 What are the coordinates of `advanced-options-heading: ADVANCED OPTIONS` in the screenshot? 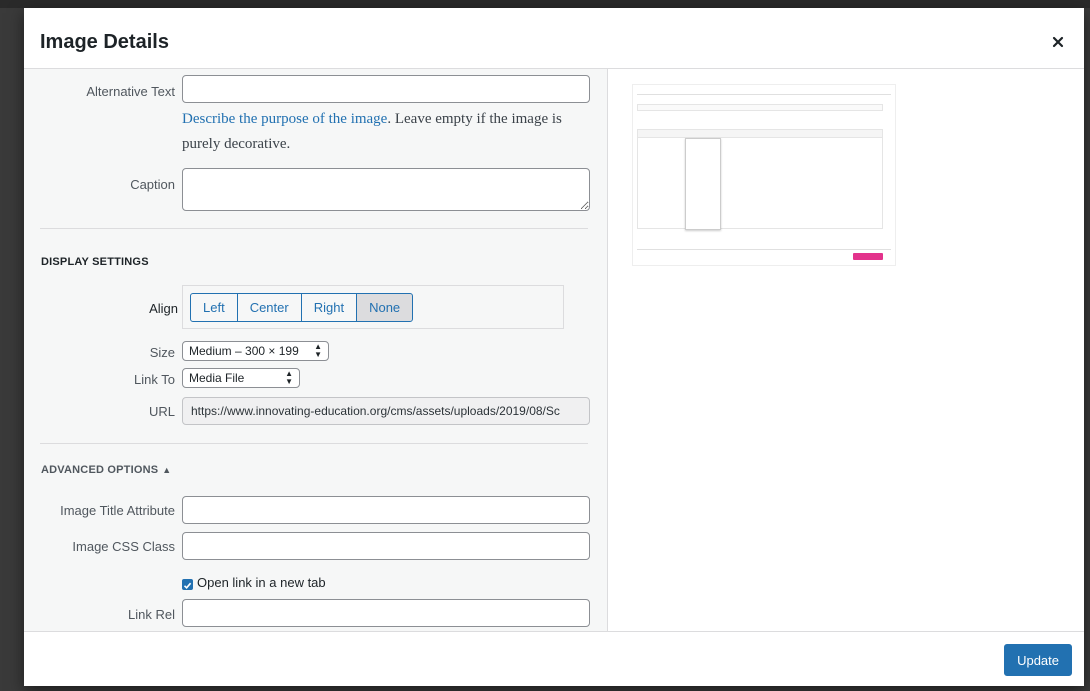 It's located at (100, 470).